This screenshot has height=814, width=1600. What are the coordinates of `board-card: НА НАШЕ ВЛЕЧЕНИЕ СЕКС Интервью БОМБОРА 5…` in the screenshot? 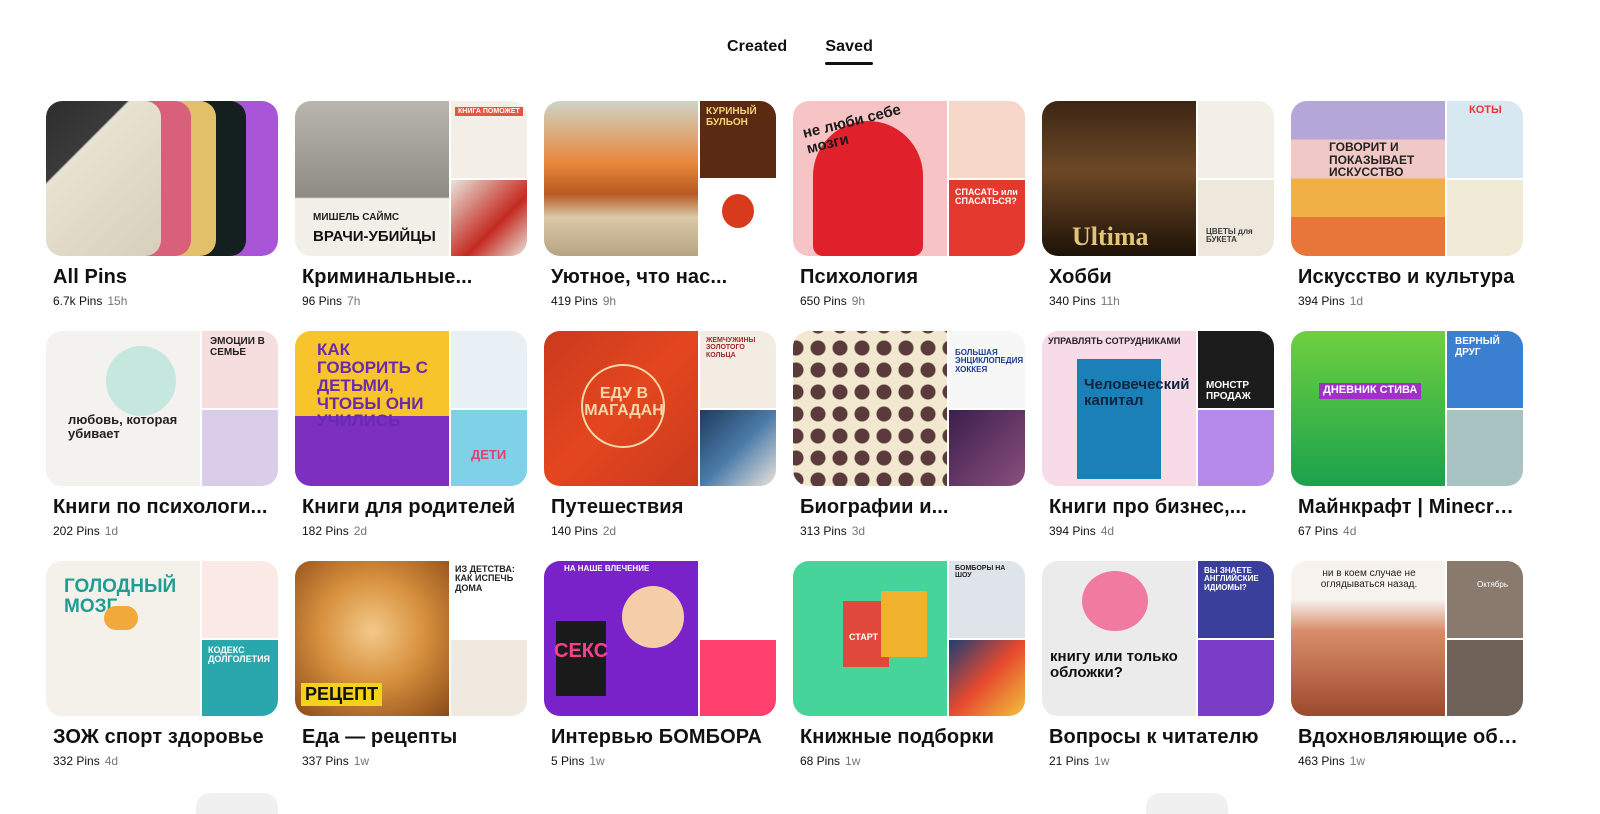 It's located at (660, 665).